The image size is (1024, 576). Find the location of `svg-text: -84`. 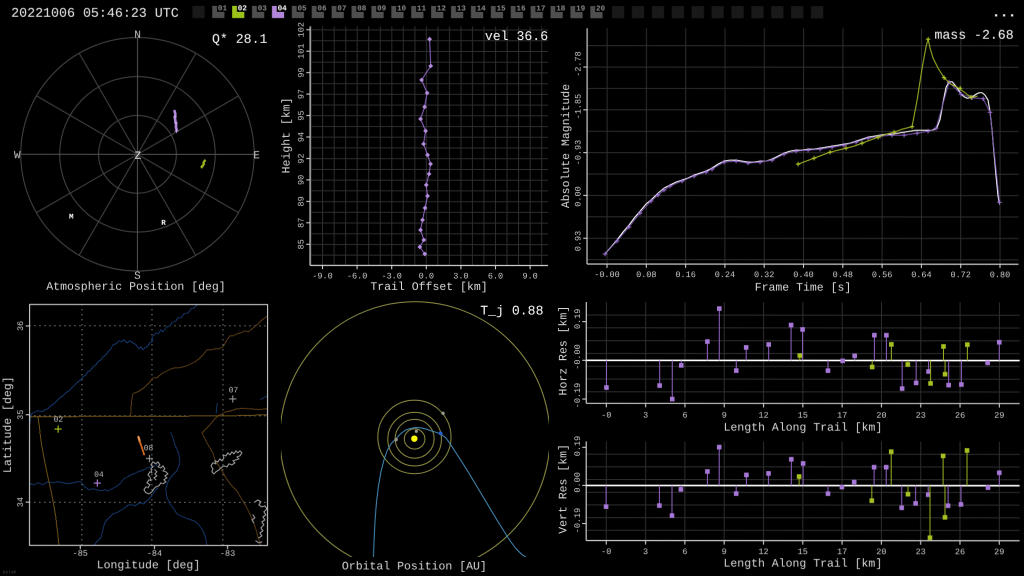

svg-text: -84 is located at coordinates (154, 554).